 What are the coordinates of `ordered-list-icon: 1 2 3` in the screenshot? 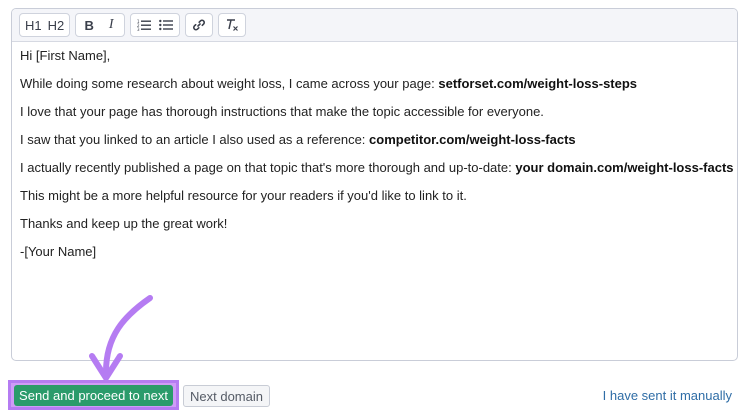 It's located at (144, 25).